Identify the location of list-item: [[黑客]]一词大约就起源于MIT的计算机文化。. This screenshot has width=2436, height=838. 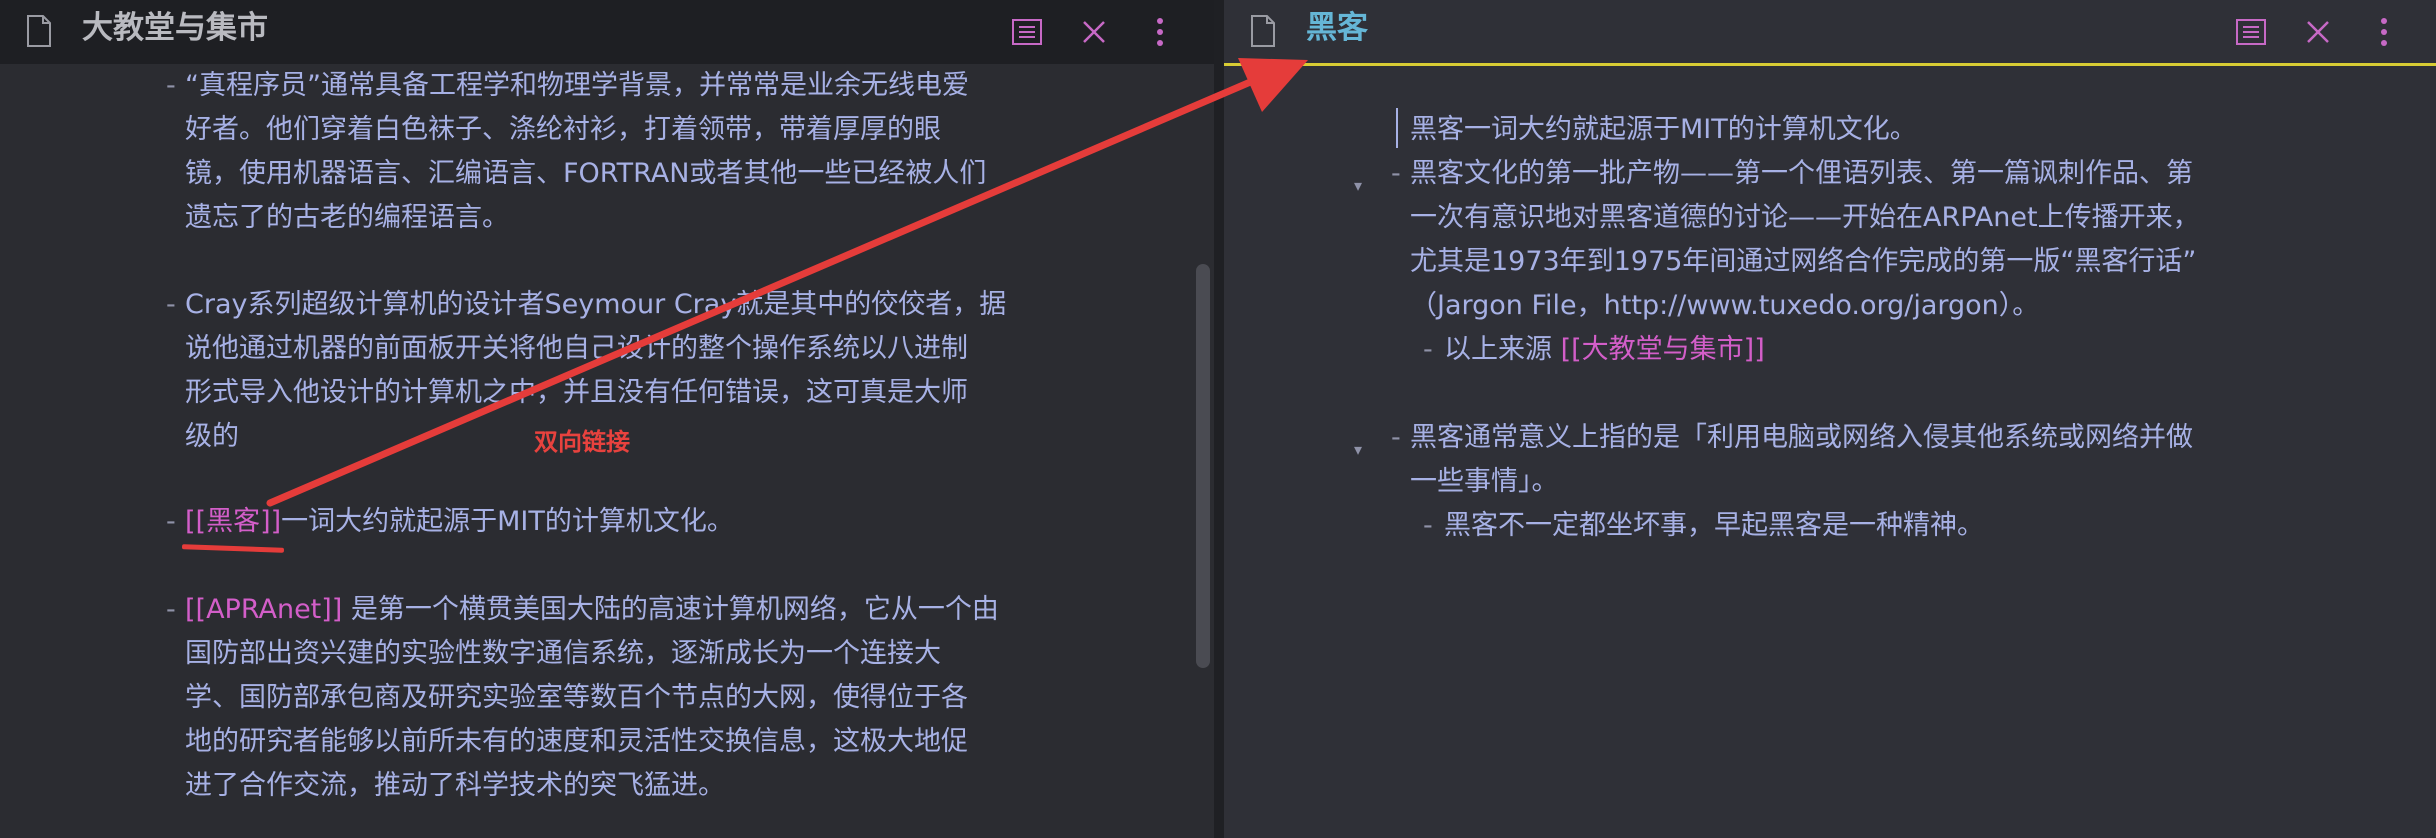
(459, 522).